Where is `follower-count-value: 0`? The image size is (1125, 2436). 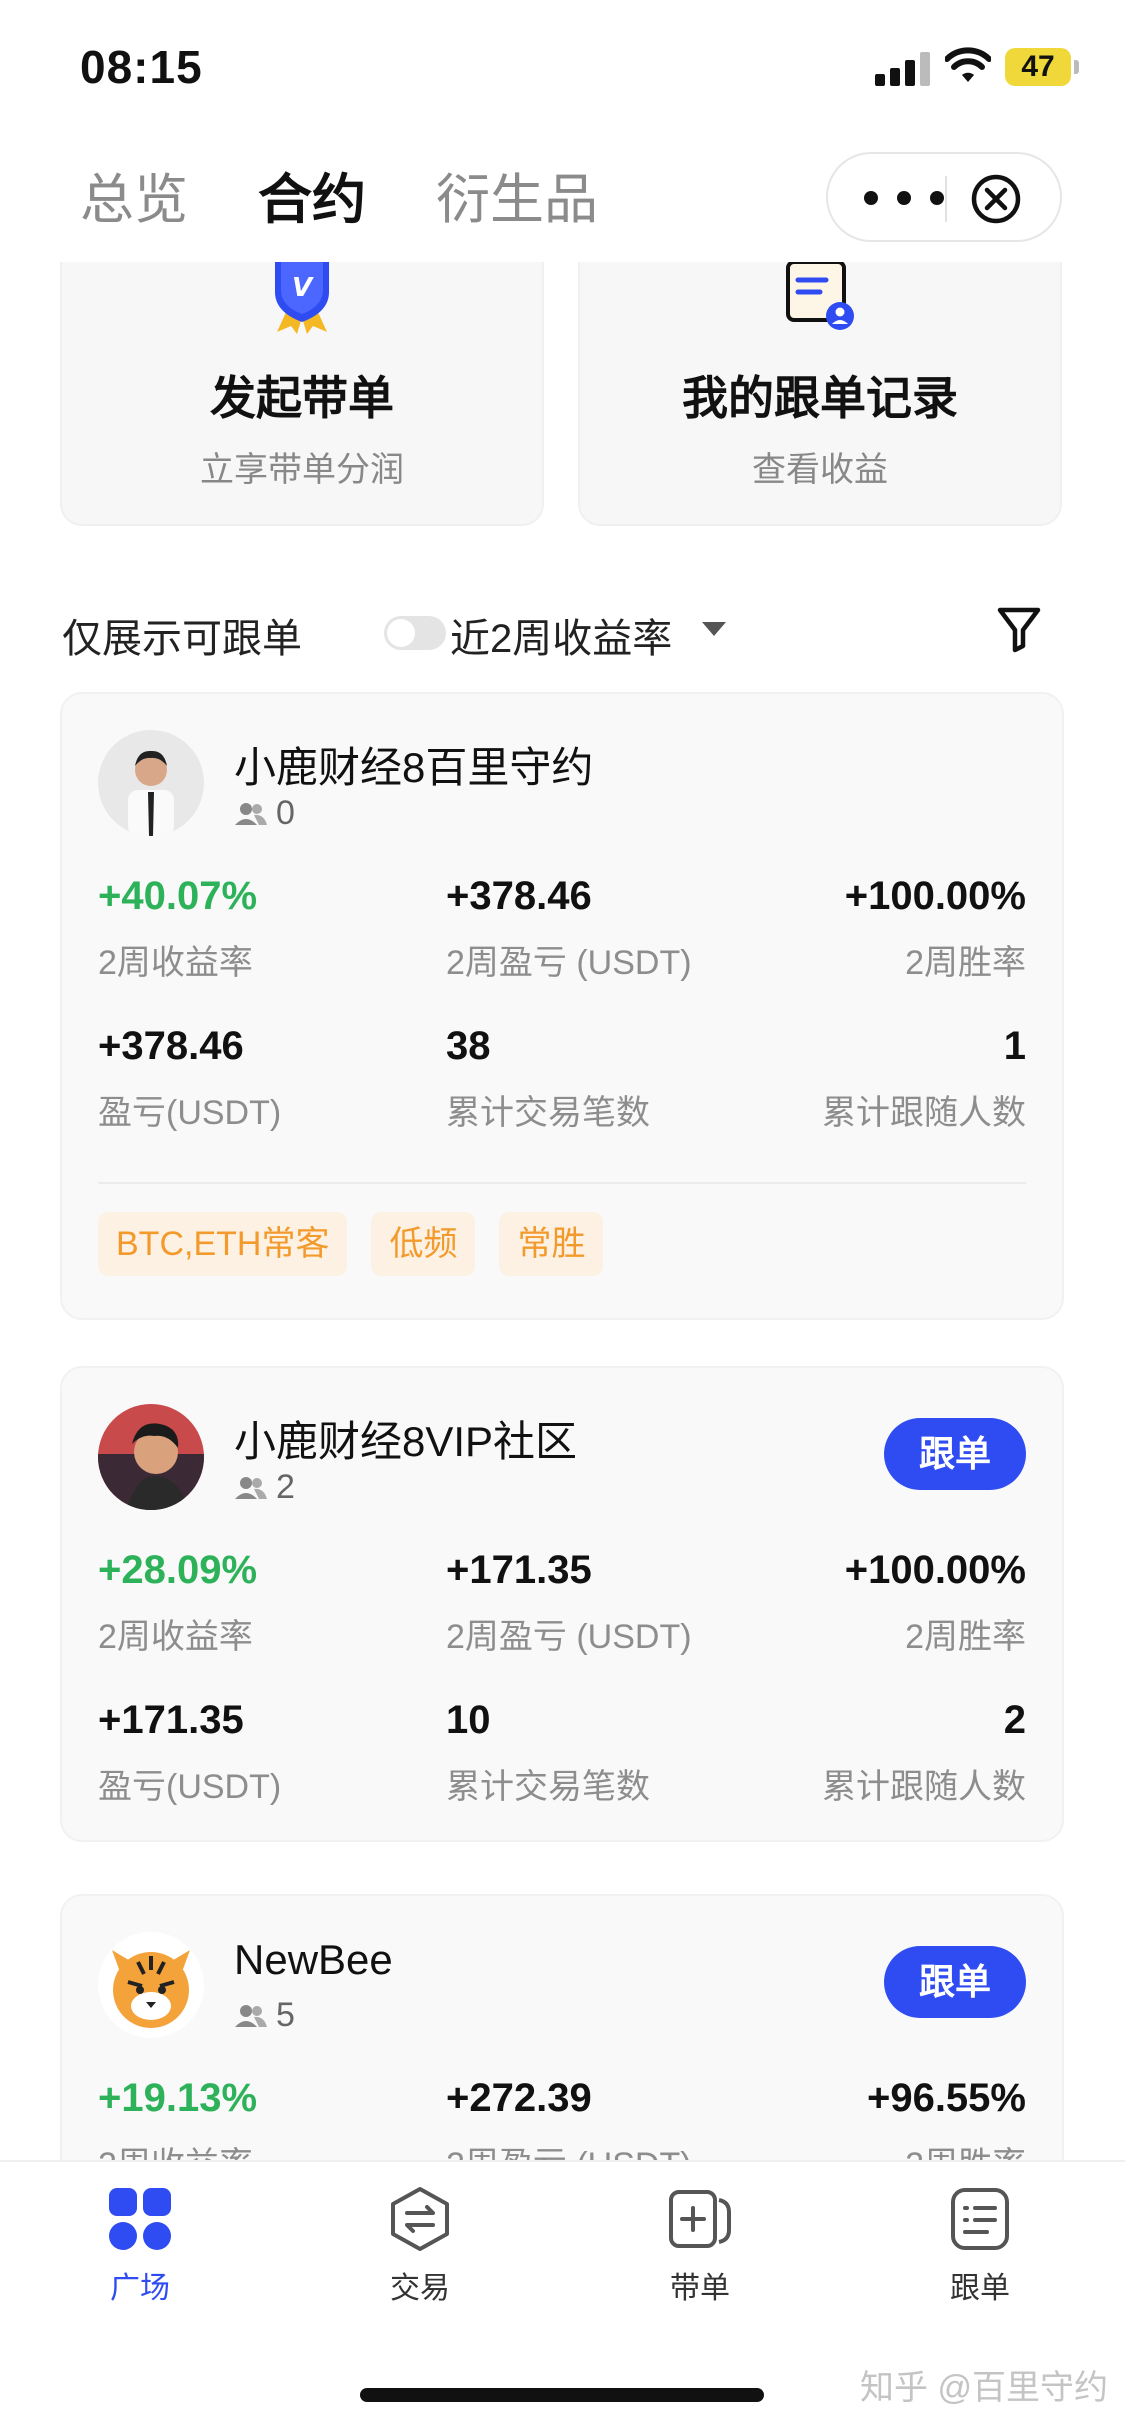 follower-count-value: 0 is located at coordinates (285, 813).